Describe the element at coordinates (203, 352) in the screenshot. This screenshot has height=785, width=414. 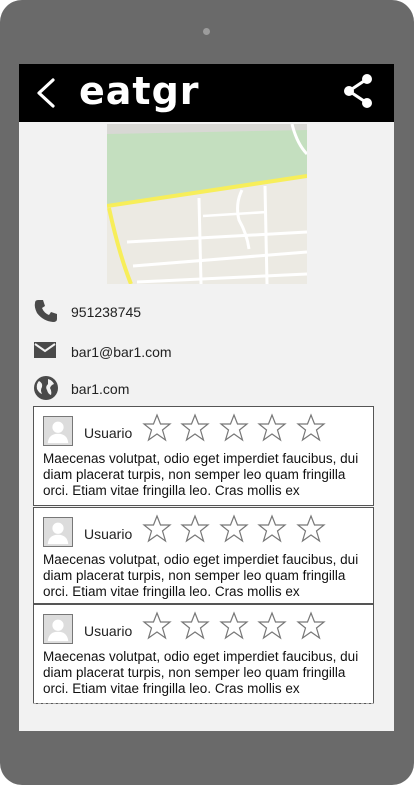
I see `email-row: bar1@bar1.com` at that location.